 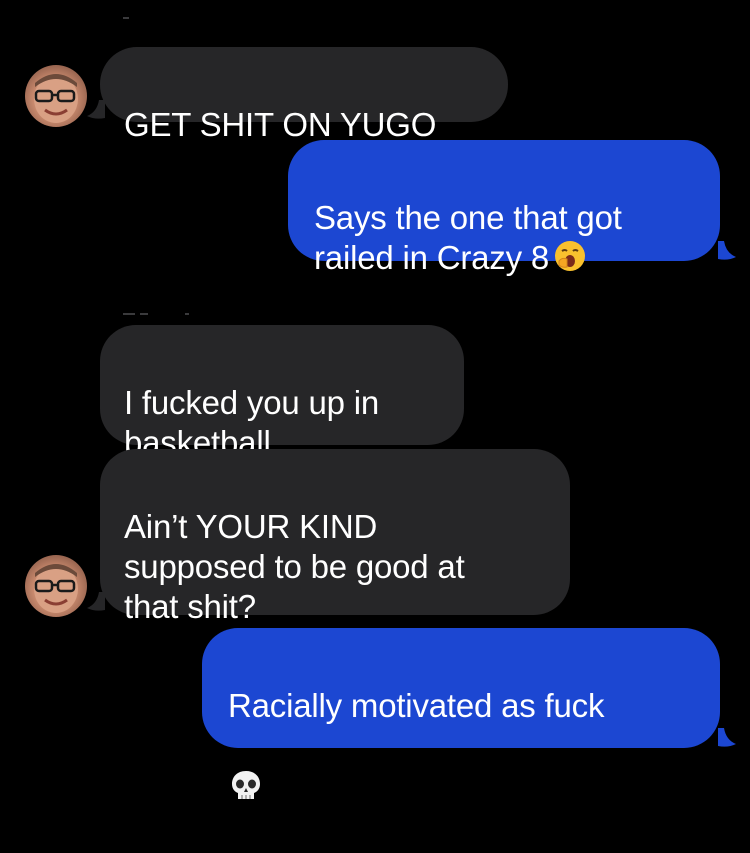 What do you see at coordinates (504, 208) in the screenshot?
I see `message-bubble-sent: Says the one that got railed in Crazy 8` at bounding box center [504, 208].